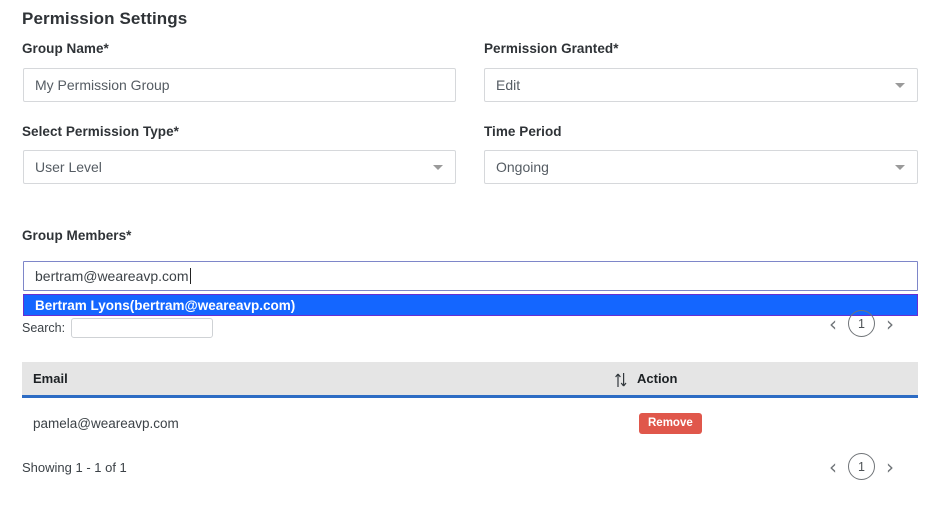 This screenshot has width=949, height=507. I want to click on text-cursor-icon, so click(190, 276).